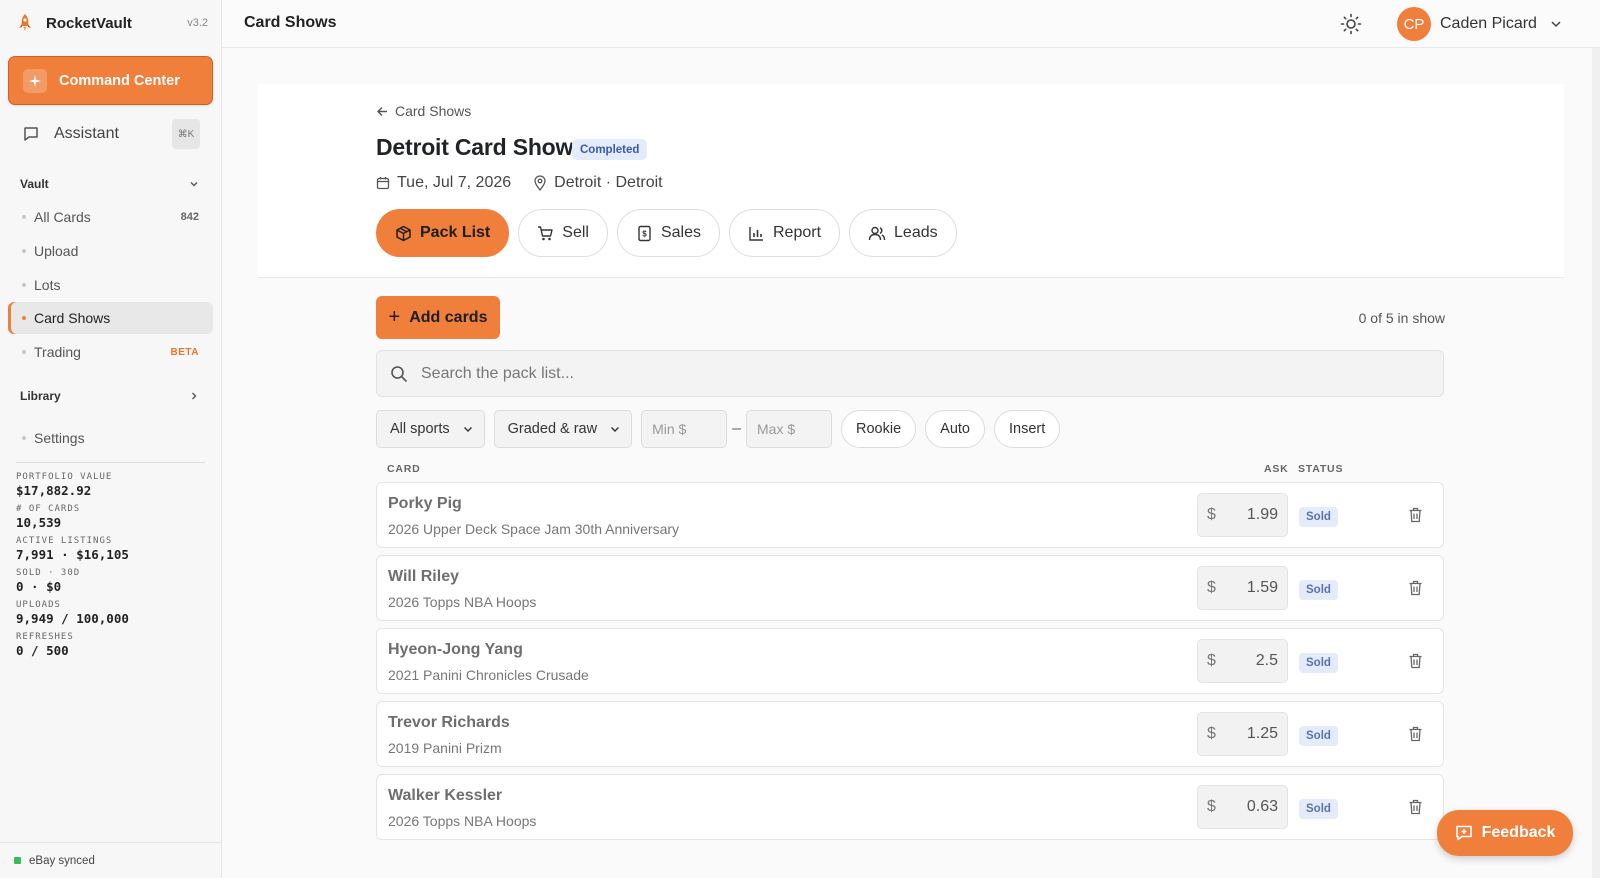  Describe the element at coordinates (430, 429) in the screenshot. I see `sport-filter-select: All sports` at that location.